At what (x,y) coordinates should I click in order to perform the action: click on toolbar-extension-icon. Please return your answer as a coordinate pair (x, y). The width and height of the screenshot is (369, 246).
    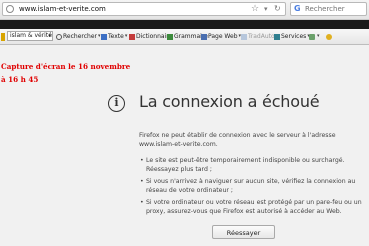
    Looking at the image, I should click on (329, 36).